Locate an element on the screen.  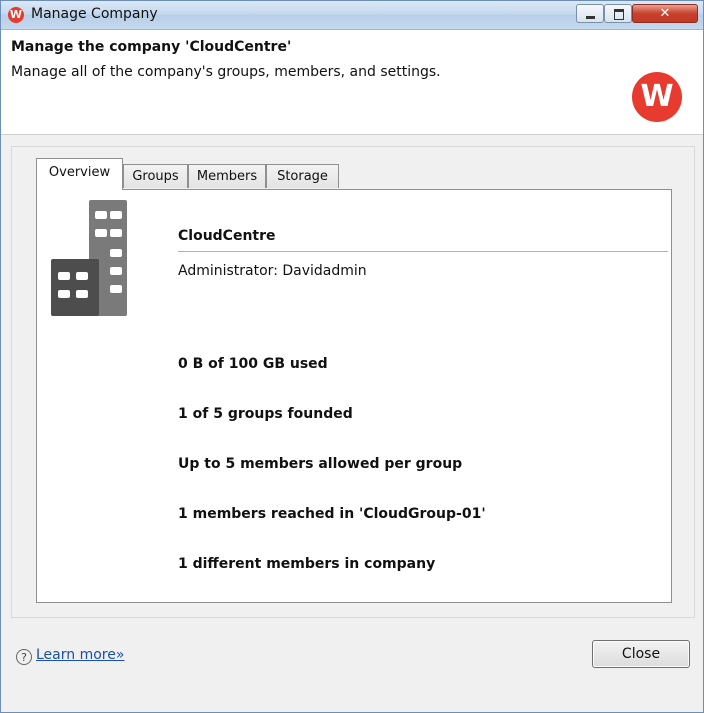
help-icon: ? is located at coordinates (24, 657).